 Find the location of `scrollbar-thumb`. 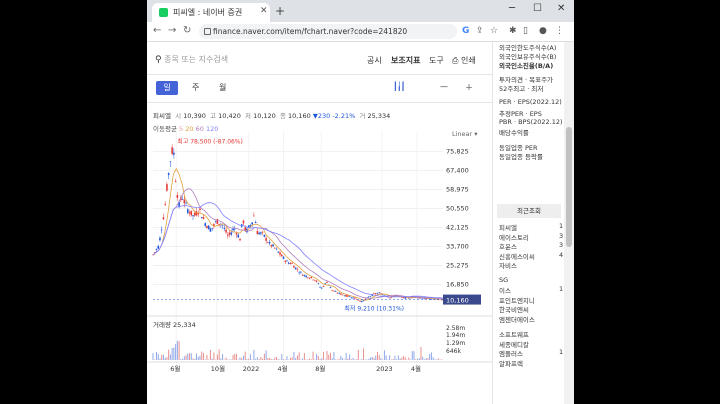

scrollbar-thumb is located at coordinates (569, 187).